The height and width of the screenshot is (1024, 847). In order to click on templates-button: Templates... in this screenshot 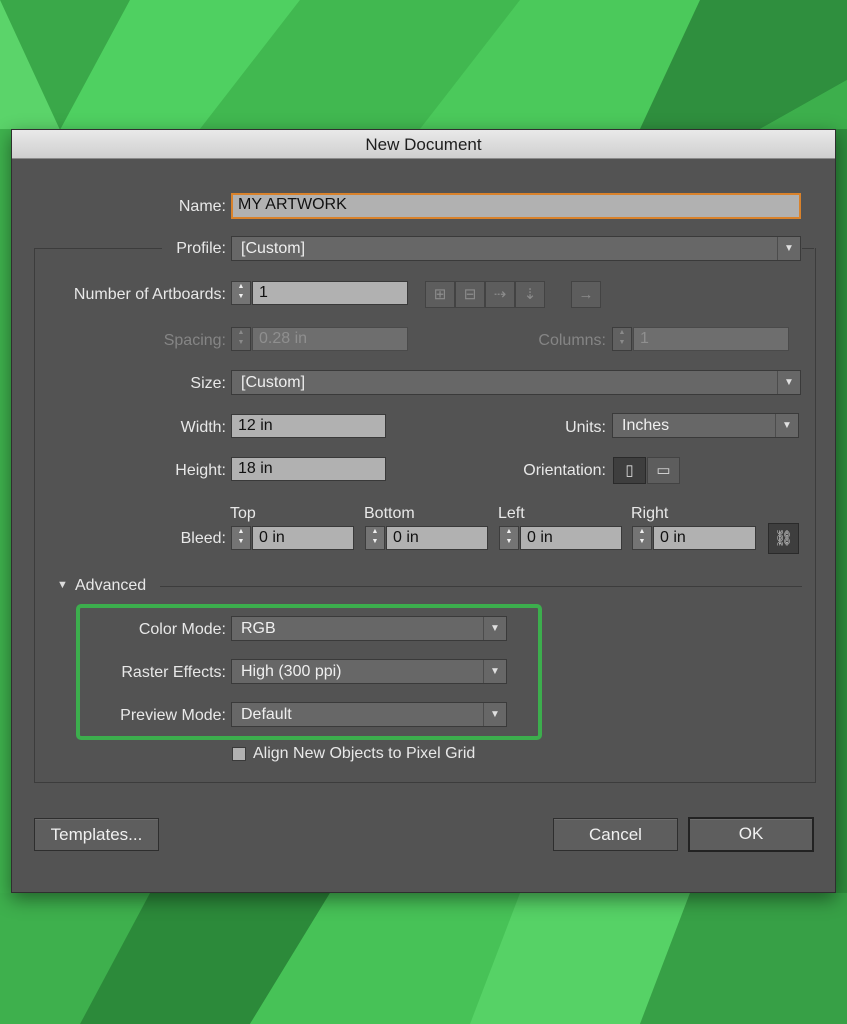, I will do `click(96, 834)`.